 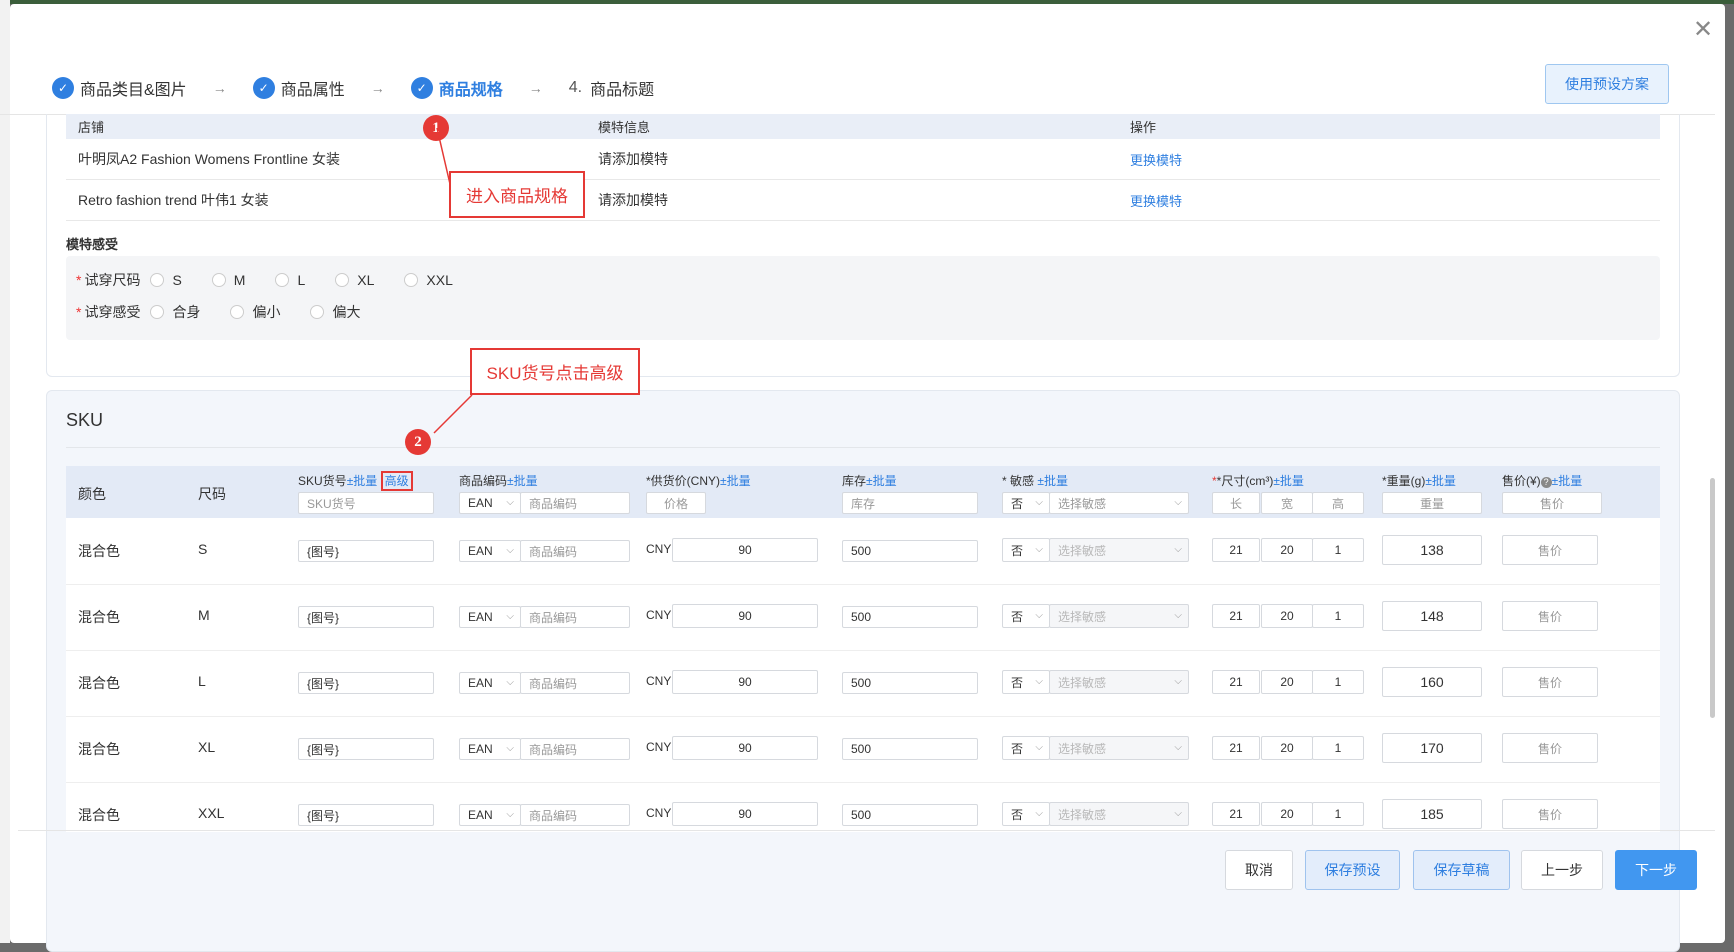 I want to click on stock-batch-input: 库存, so click(x=910, y=503).